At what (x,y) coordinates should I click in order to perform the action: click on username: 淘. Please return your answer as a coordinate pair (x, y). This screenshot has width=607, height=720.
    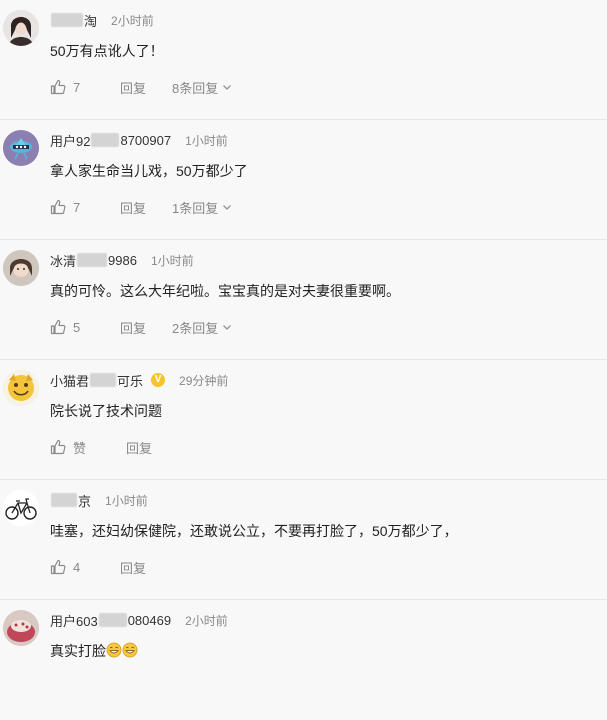
    Looking at the image, I should click on (90, 20).